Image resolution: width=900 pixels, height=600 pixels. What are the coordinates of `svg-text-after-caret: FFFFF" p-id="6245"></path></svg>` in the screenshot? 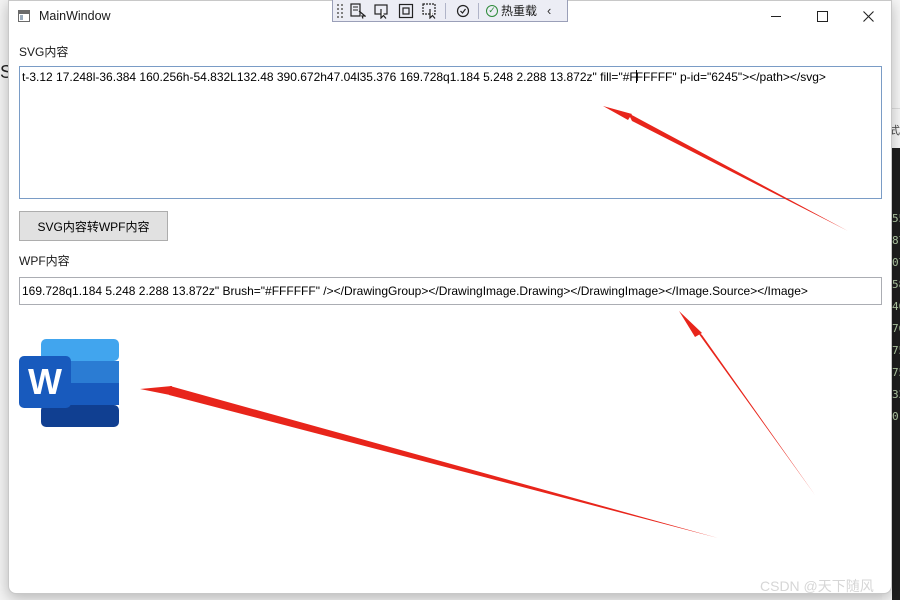 It's located at (730, 77).